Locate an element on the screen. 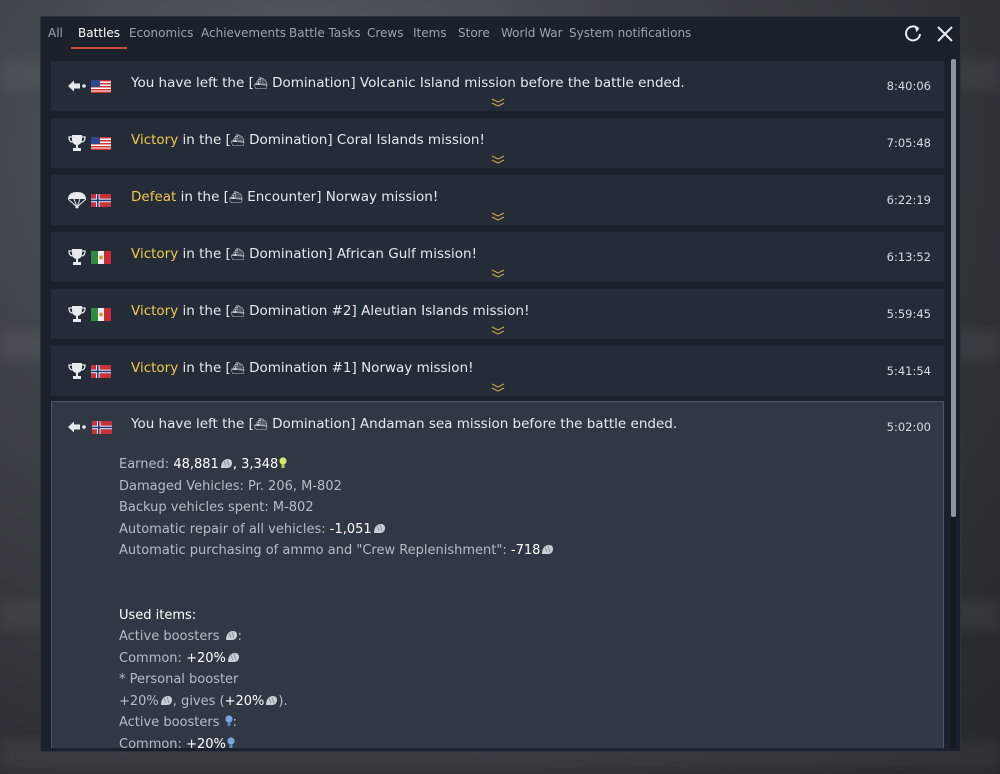 Image resolution: width=1000 pixels, height=774 pixels. tab-battles: Battles is located at coordinates (99, 33).